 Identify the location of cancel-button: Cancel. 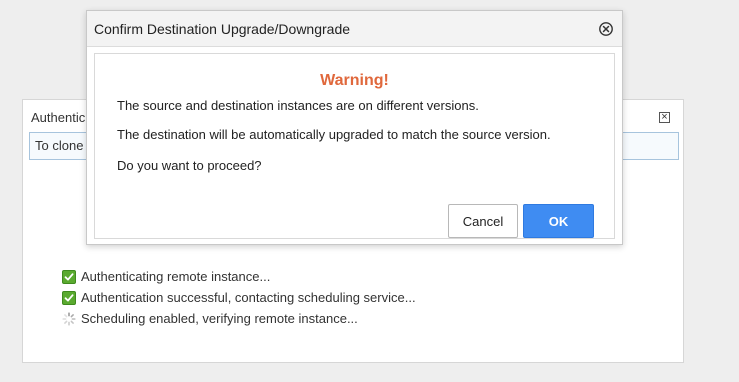
(483, 221).